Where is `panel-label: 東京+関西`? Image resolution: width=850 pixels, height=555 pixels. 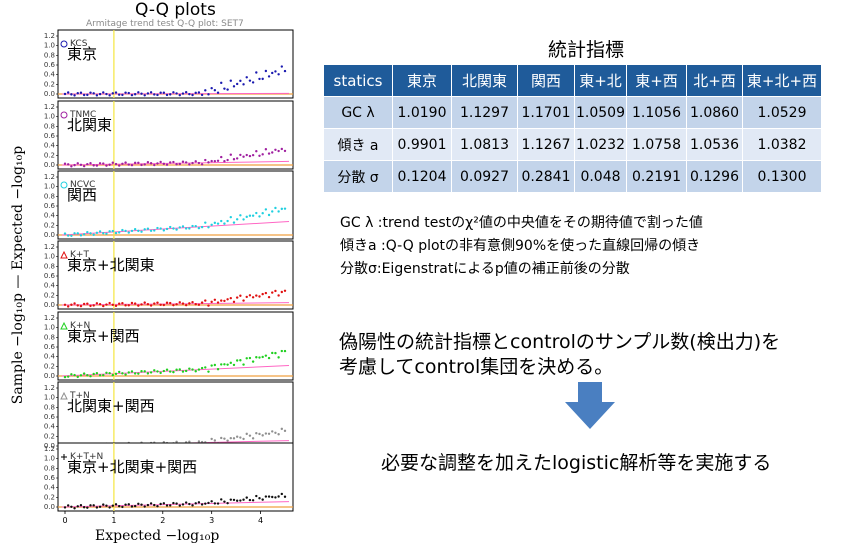
panel-label: 東京+関西 is located at coordinates (103, 336).